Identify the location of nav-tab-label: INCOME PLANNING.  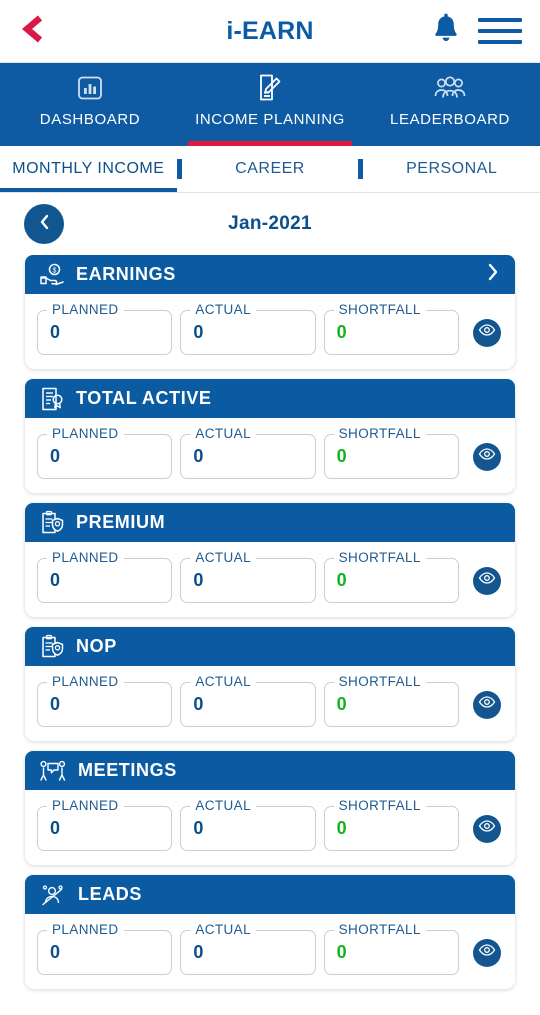
(270, 119).